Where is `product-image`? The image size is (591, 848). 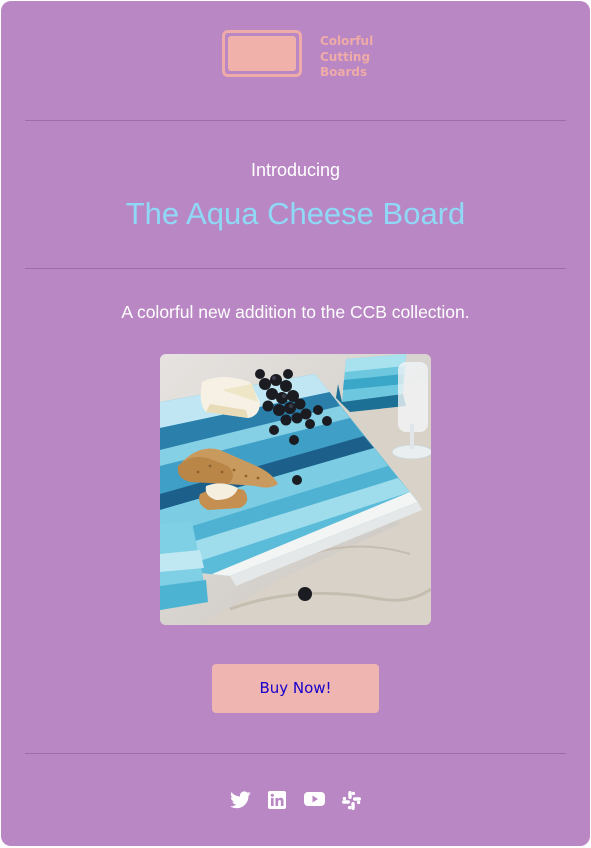 product-image is located at coordinates (295, 489).